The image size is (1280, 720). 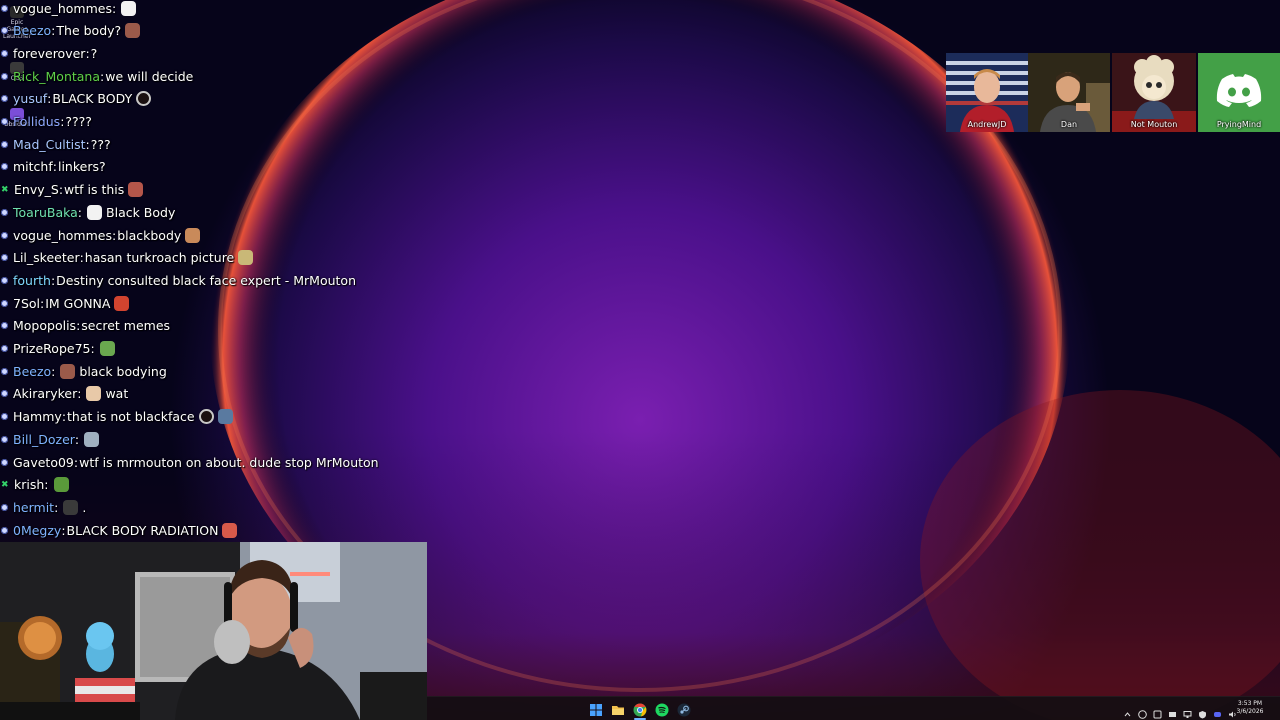 What do you see at coordinates (84, 507) in the screenshot?
I see `chat-text: .` at bounding box center [84, 507].